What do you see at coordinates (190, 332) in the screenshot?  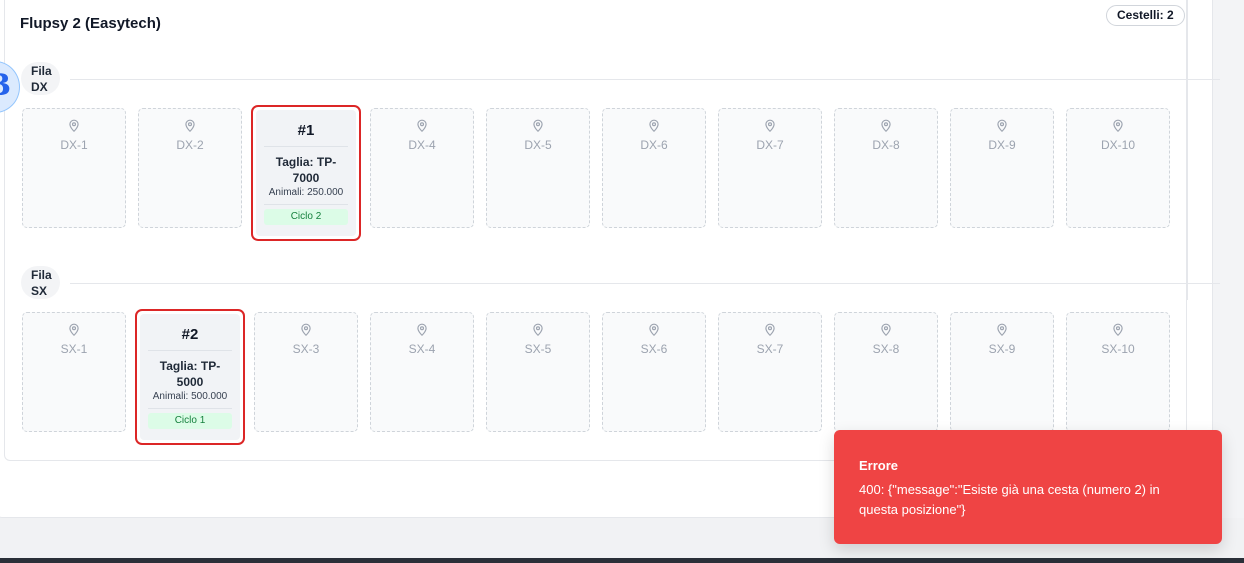 I see `basket-number: #2` at bounding box center [190, 332].